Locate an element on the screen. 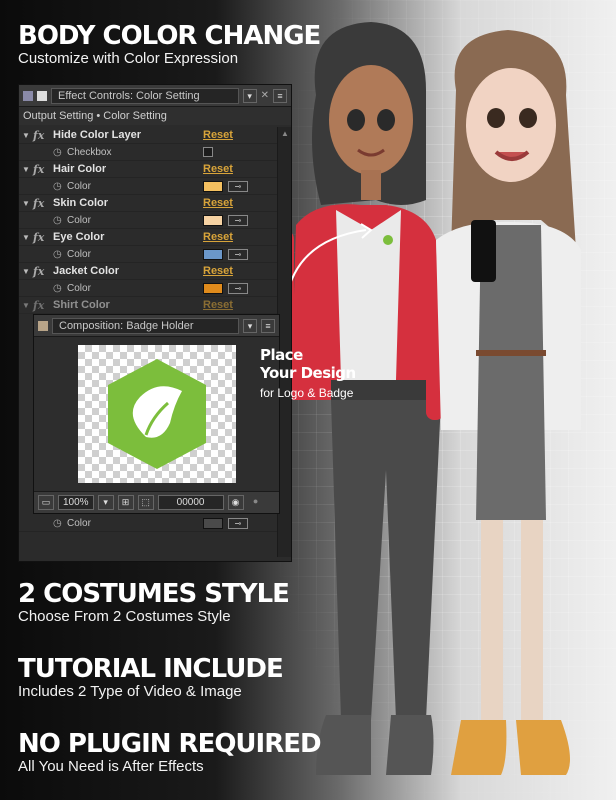 This screenshot has width=616, height=800. breadcrumb: Output Setting • Color Setting is located at coordinates (155, 116).